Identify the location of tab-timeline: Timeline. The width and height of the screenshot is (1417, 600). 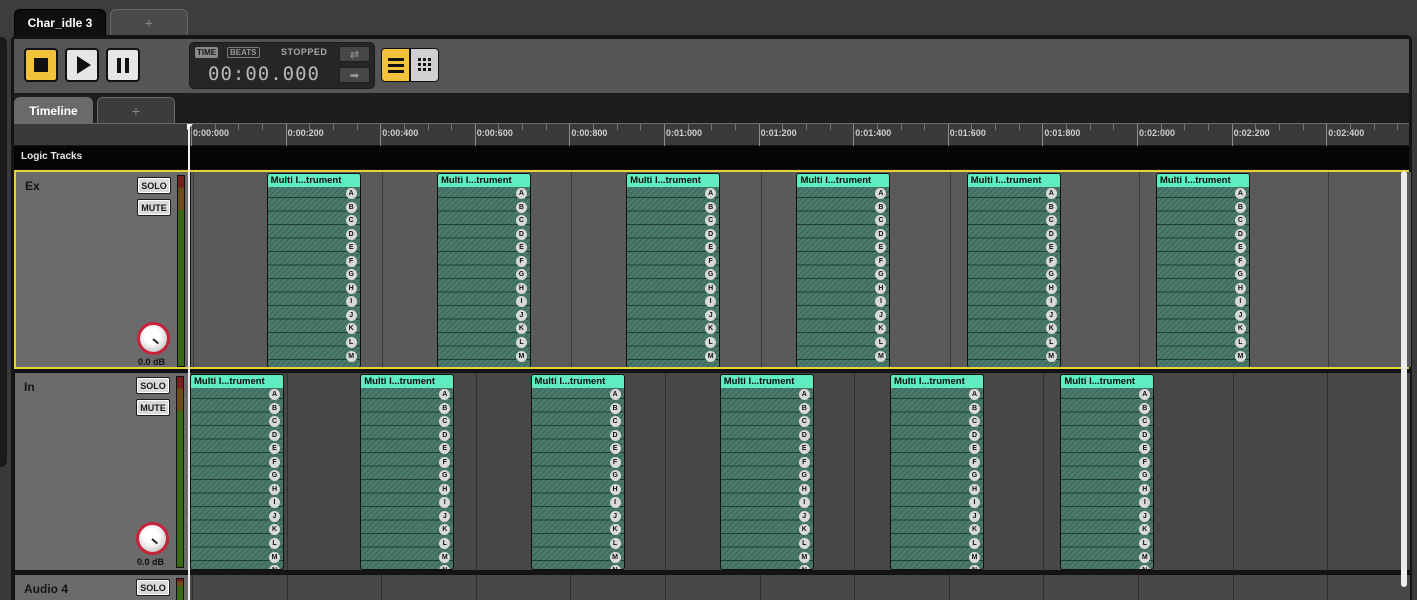
(53, 110).